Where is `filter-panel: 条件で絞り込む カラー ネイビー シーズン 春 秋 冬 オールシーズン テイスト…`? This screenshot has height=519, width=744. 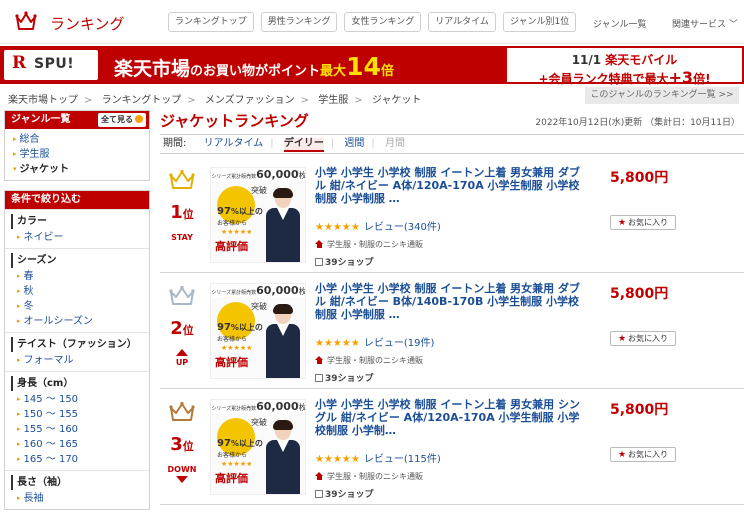 filter-panel: 条件で絞り込む カラー ネイビー シーズン 春 秋 冬 オールシーズン テイスト… is located at coordinates (77, 350).